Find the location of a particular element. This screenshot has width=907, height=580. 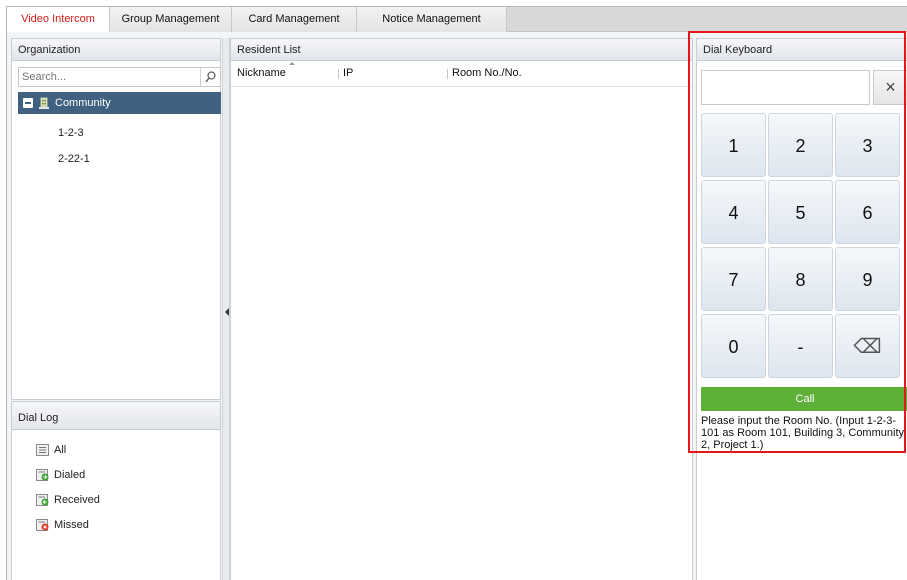

key-8: 8 is located at coordinates (800, 279).